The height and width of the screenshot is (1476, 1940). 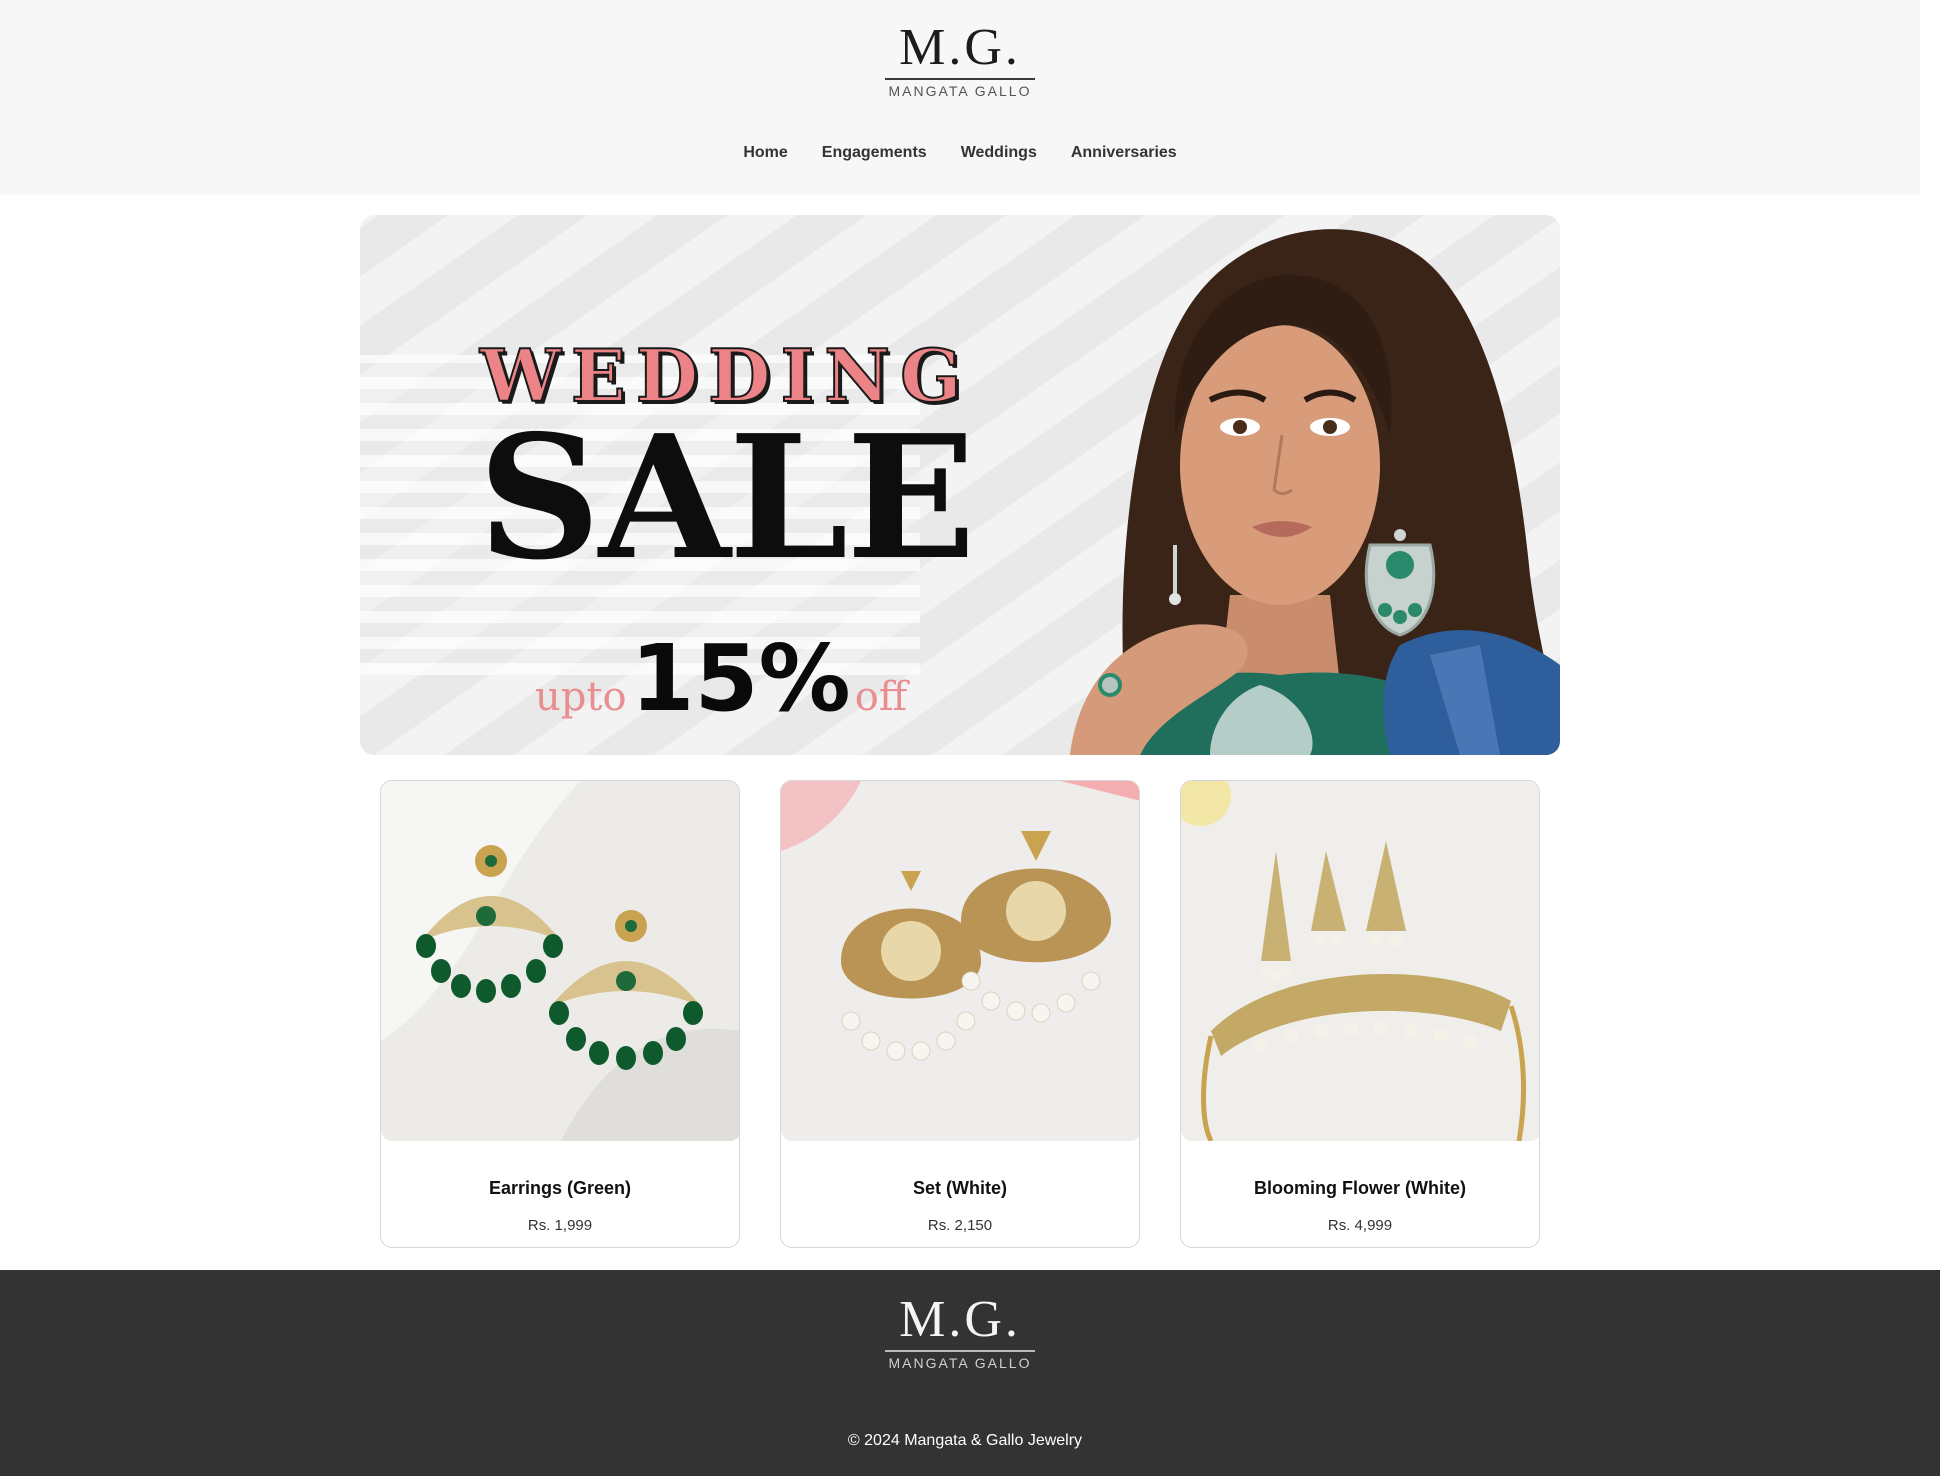 What do you see at coordinates (1360, 962) in the screenshot?
I see `product-image-blooming-flower-white` at bounding box center [1360, 962].